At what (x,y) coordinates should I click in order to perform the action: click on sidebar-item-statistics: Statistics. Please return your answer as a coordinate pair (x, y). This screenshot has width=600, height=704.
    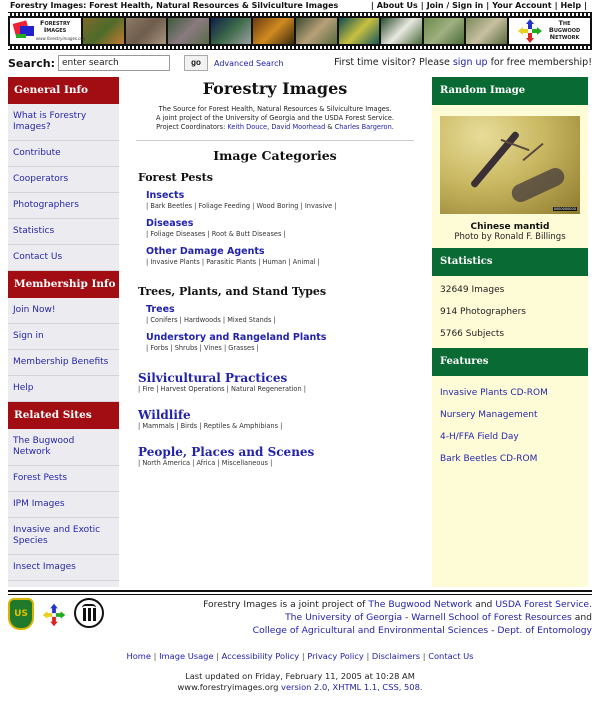
    Looking at the image, I should click on (63, 232).